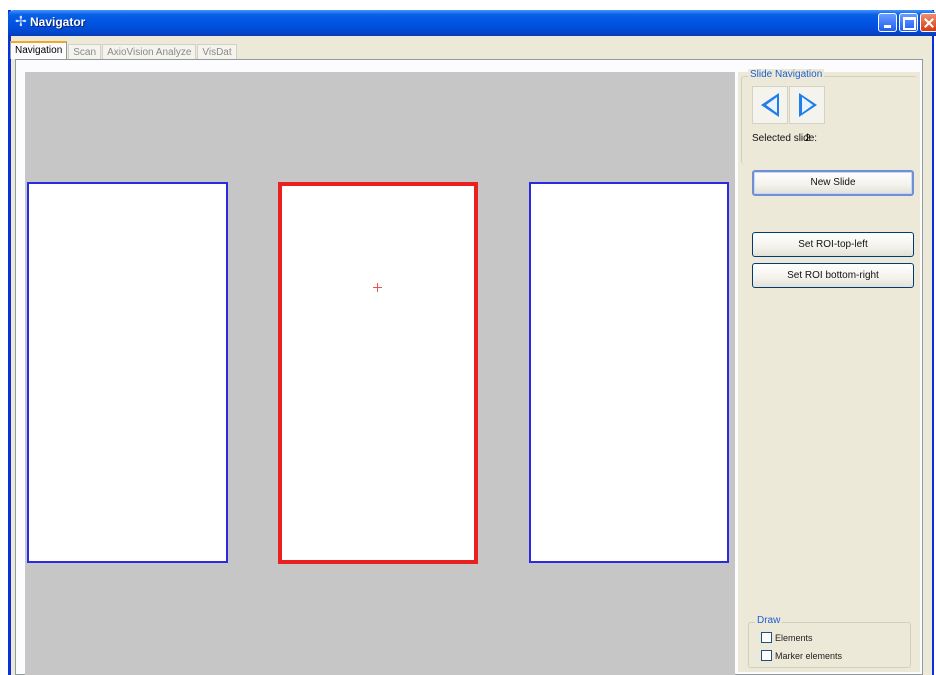  Describe the element at coordinates (808, 138) in the screenshot. I see `selected-slide-value: 2` at that location.